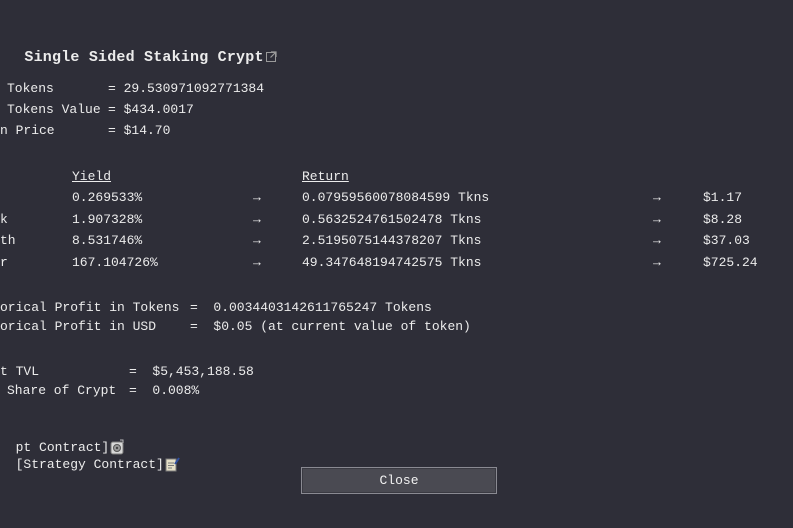 This screenshot has width=793, height=528. What do you see at coordinates (311, 307) in the screenshot?
I see `profit-tokens-value: = 0.0034403142611765247 Tokens` at bounding box center [311, 307].